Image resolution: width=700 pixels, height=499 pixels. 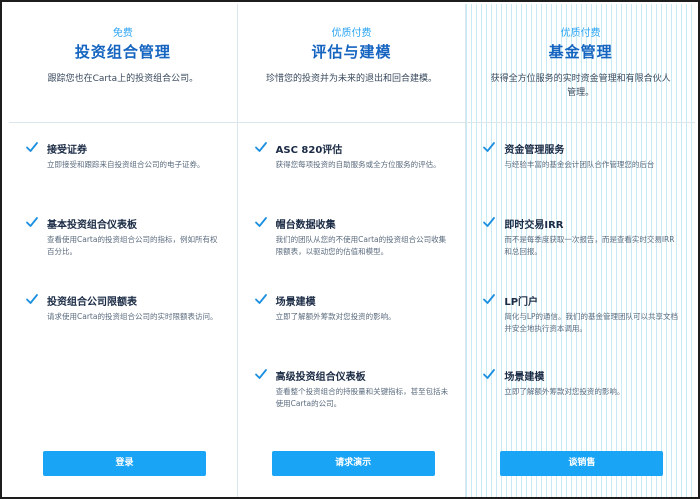 What do you see at coordinates (123, 79) in the screenshot?
I see `plan-description: 跟踪您也在Carta上的投资组合公司。` at bounding box center [123, 79].